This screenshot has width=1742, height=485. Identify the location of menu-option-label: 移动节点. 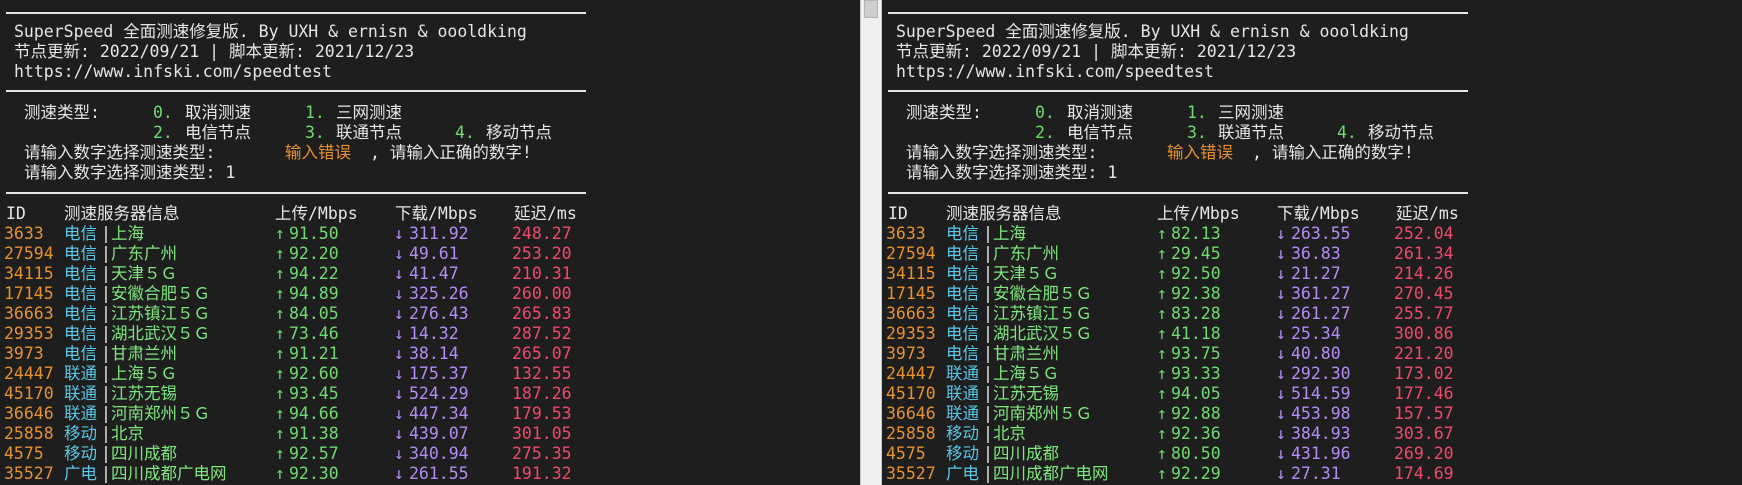
(1401, 132).